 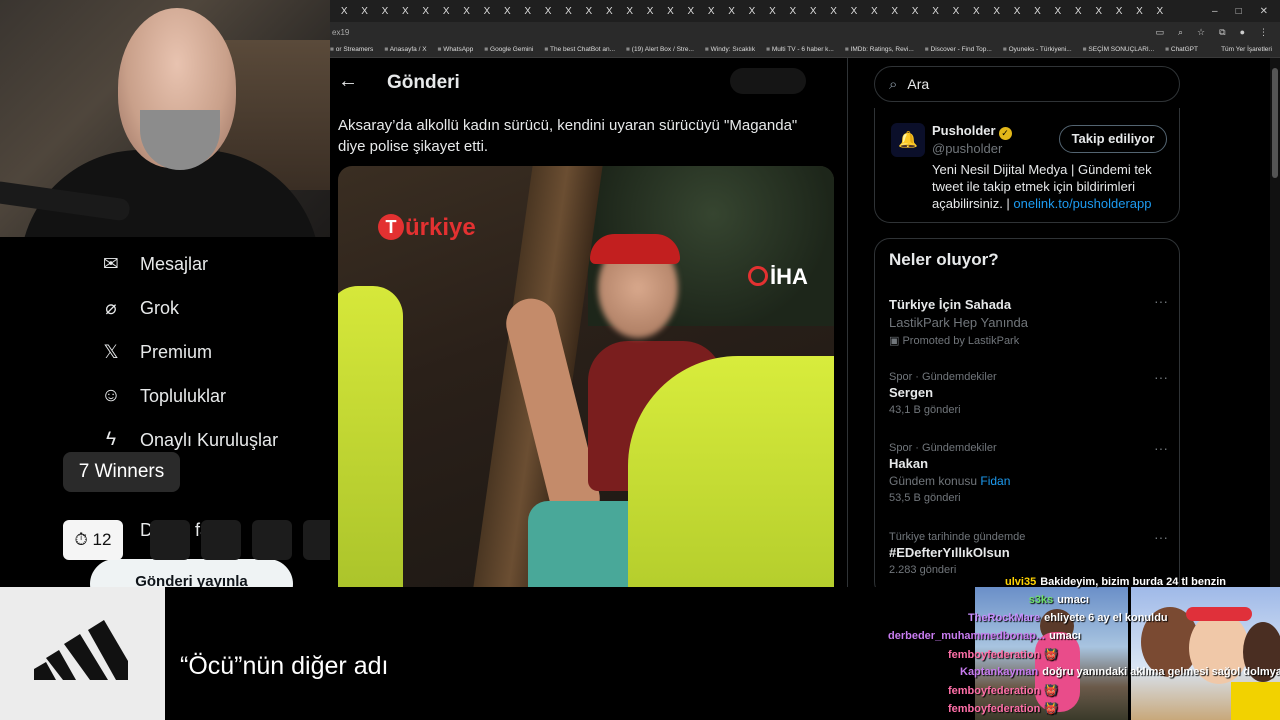 I want to click on bookmark: or Streamers, so click(x=352, y=49).